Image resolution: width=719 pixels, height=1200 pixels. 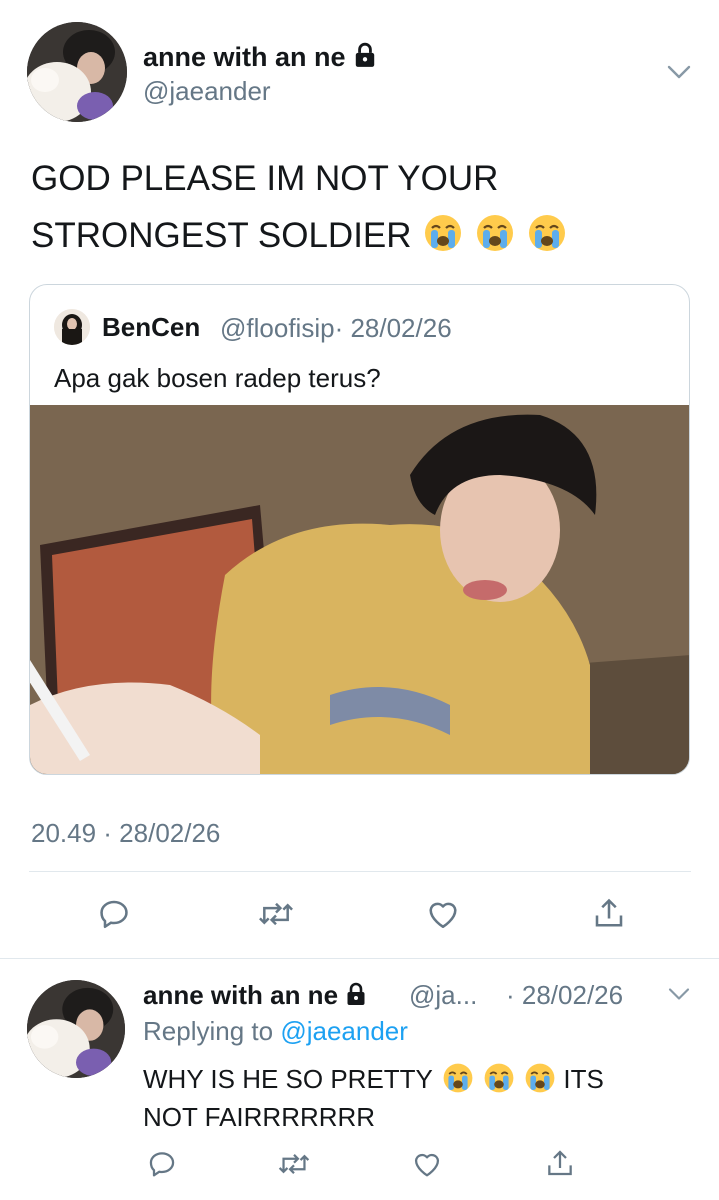 What do you see at coordinates (151, 327) in the screenshot?
I see `quoted-author-name: BenCen` at bounding box center [151, 327].